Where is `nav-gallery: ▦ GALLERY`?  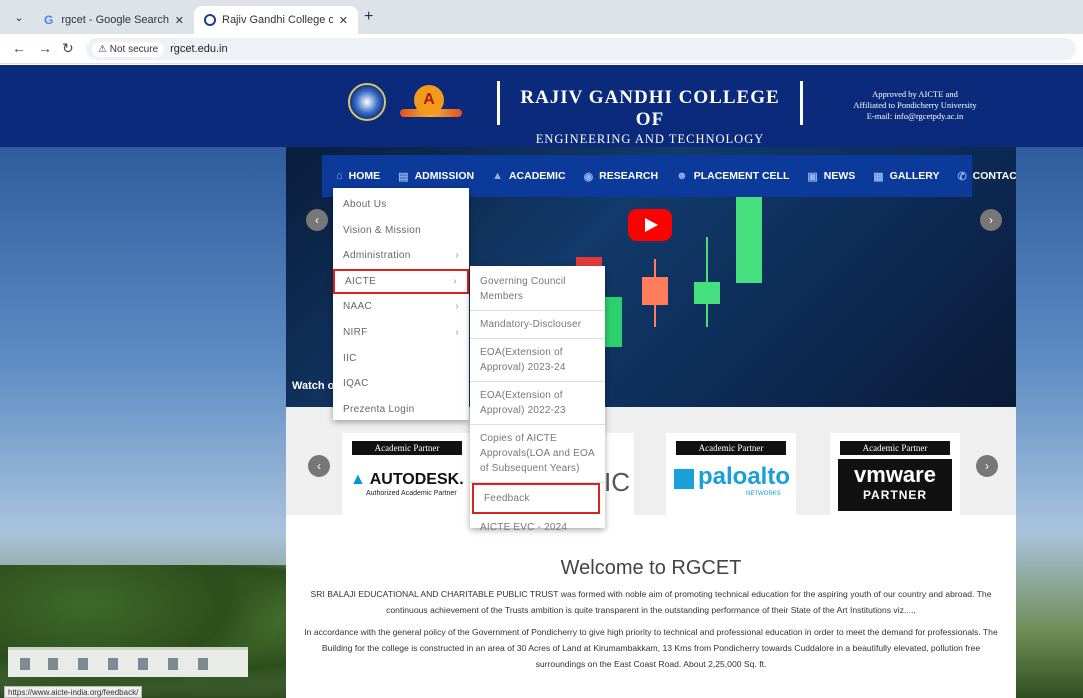
nav-gallery: ▦ GALLERY is located at coordinates (906, 176).